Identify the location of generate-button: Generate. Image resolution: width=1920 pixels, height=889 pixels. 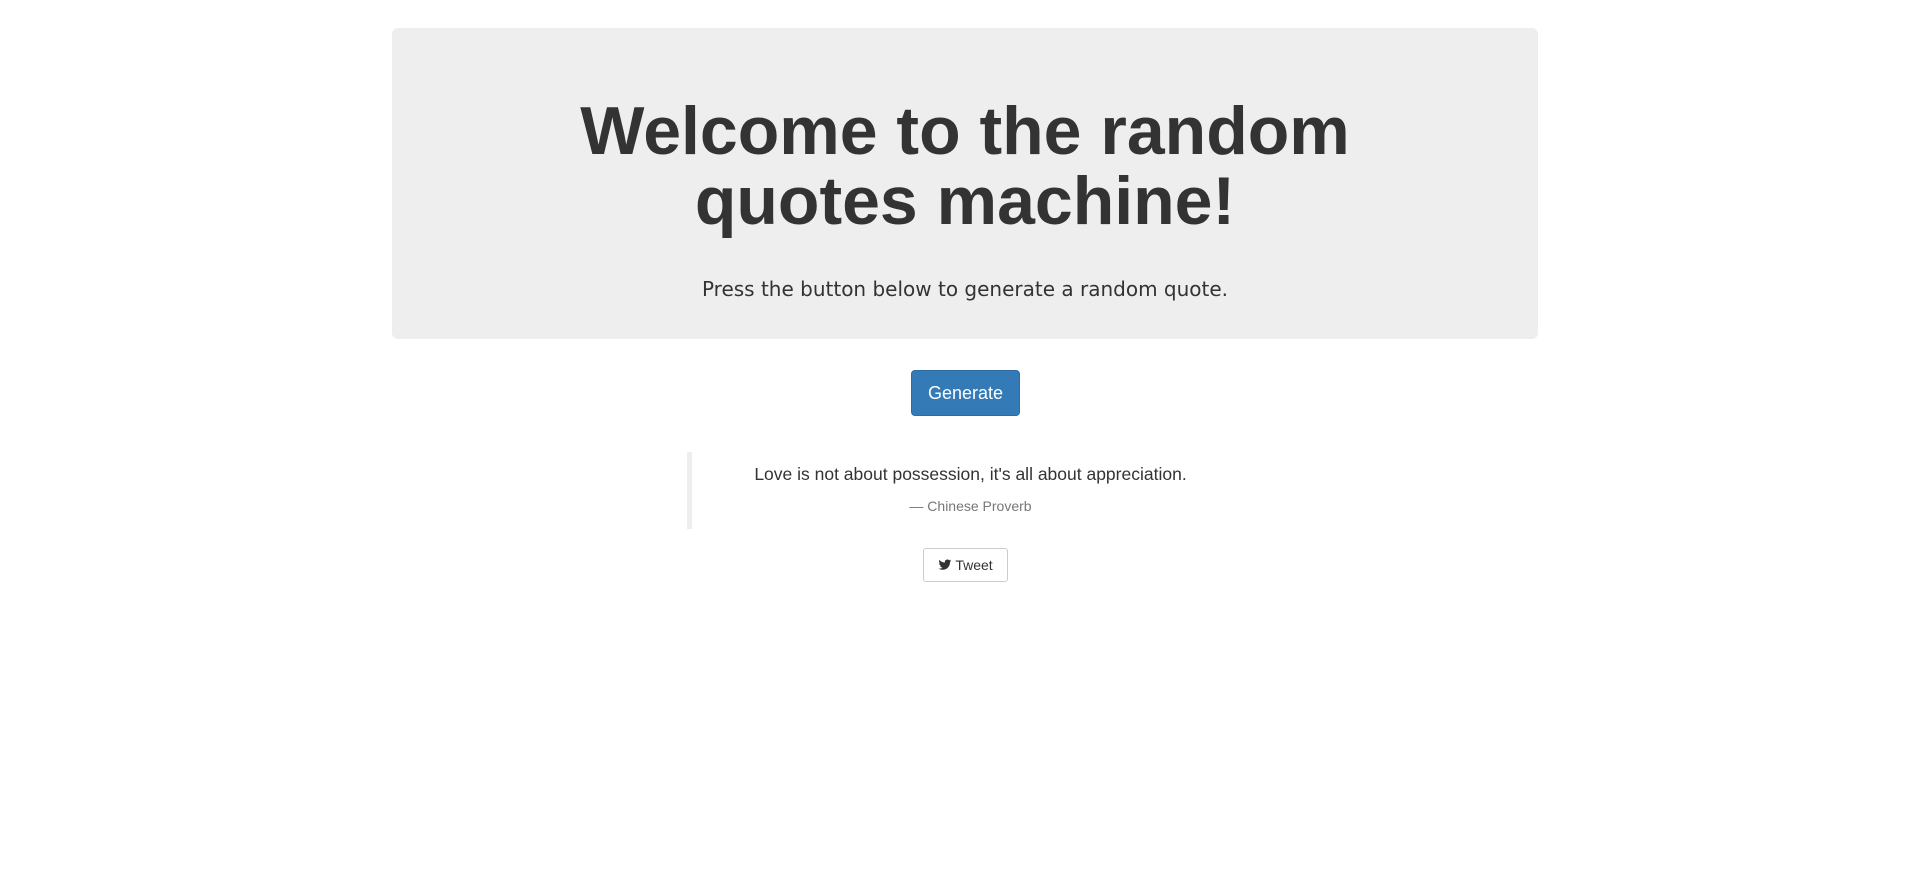
(965, 393).